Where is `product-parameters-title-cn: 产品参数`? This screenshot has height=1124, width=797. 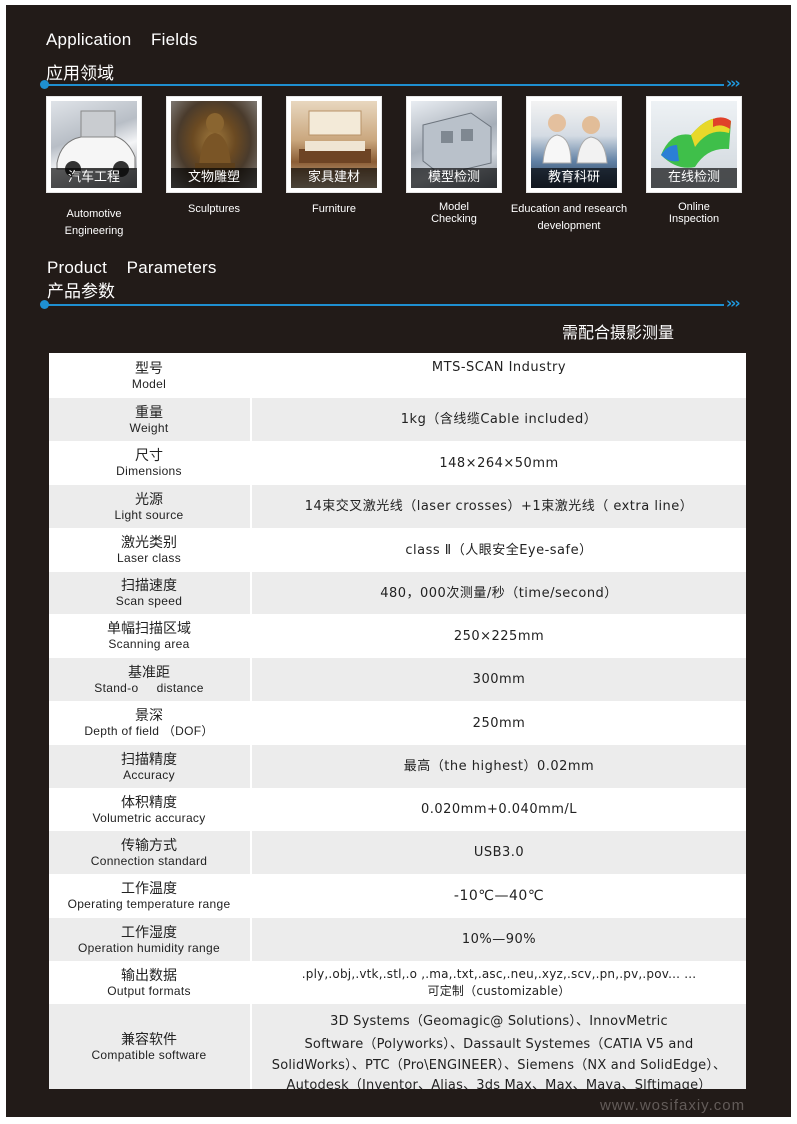 product-parameters-title-cn: 产品参数 is located at coordinates (81, 292).